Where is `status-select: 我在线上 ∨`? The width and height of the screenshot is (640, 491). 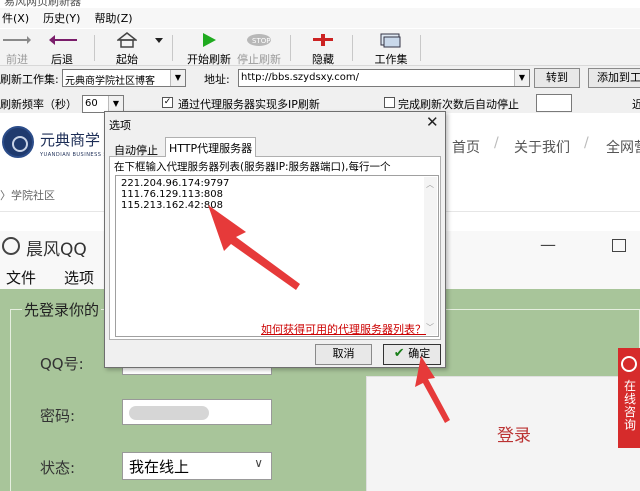
status-select: 我在线上 ∨ is located at coordinates (197, 466).